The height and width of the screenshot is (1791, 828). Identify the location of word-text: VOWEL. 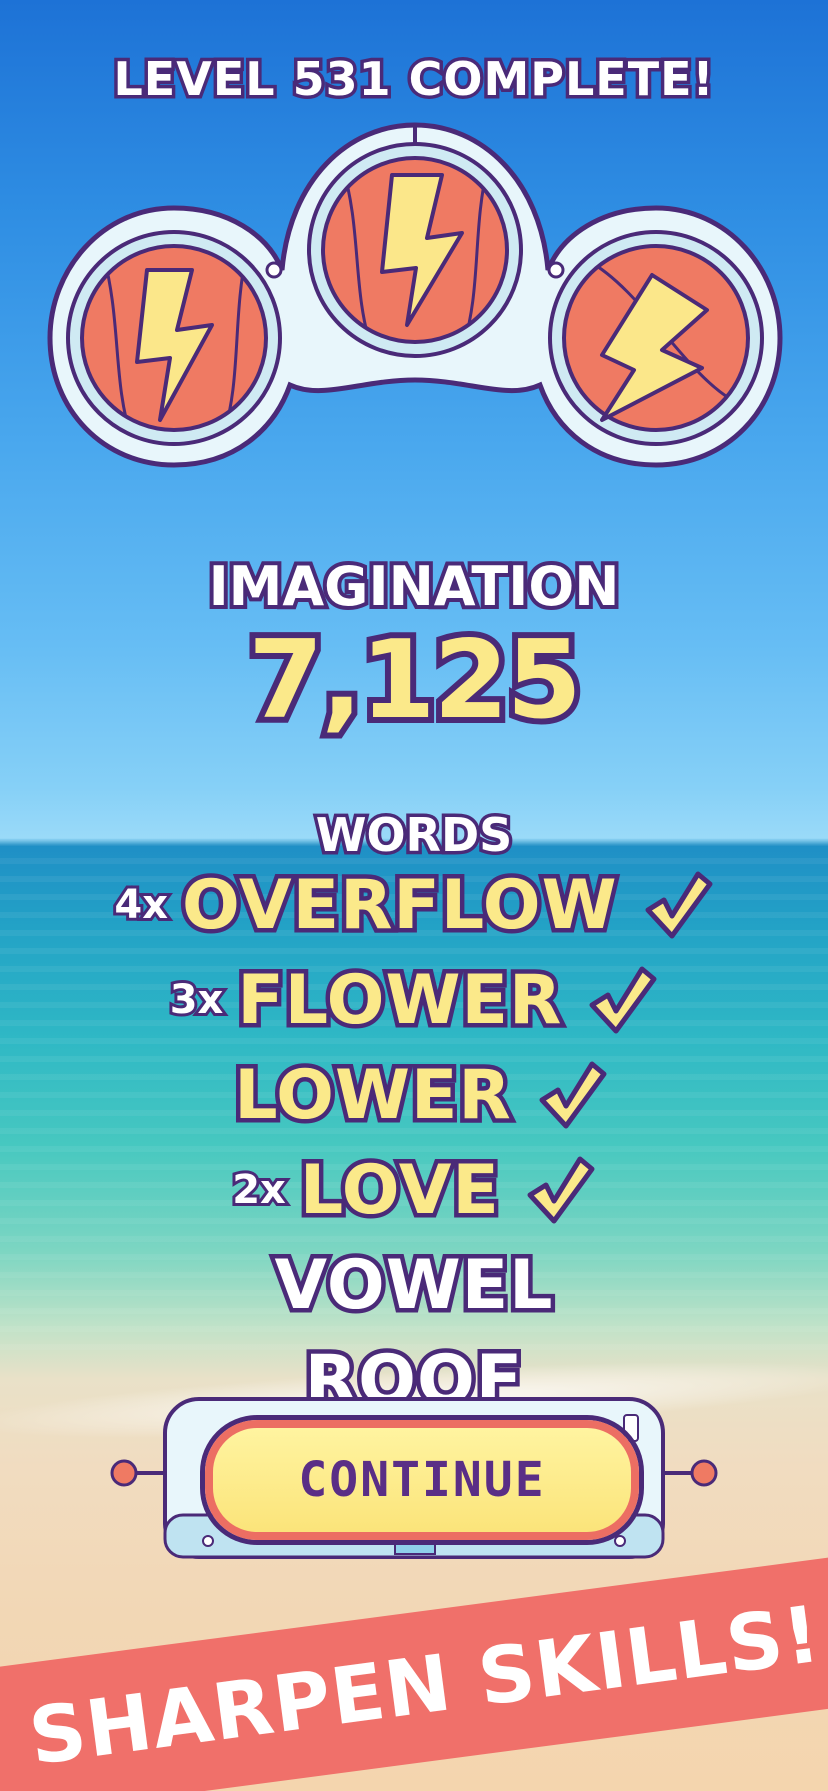
(413, 1285).